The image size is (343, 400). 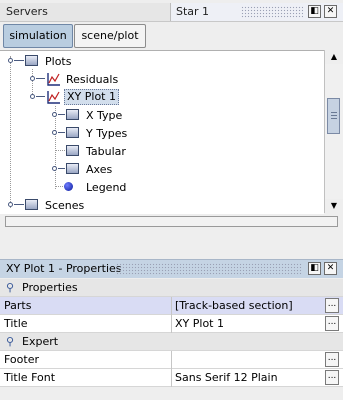 What do you see at coordinates (104, 115) in the screenshot?
I see `tree-label: X Type` at bounding box center [104, 115].